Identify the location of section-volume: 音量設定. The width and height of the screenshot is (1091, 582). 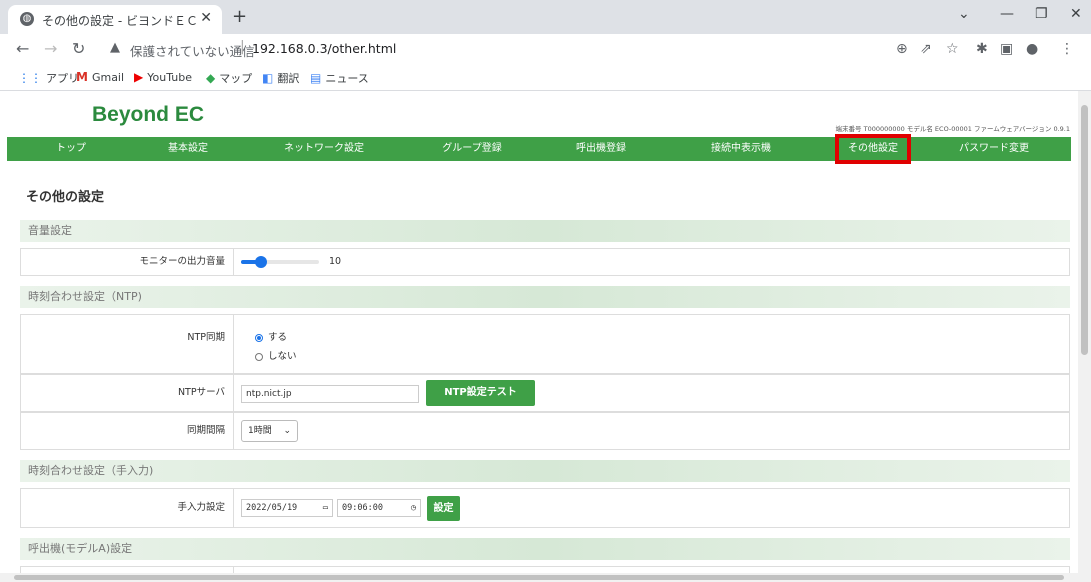
(545, 231).